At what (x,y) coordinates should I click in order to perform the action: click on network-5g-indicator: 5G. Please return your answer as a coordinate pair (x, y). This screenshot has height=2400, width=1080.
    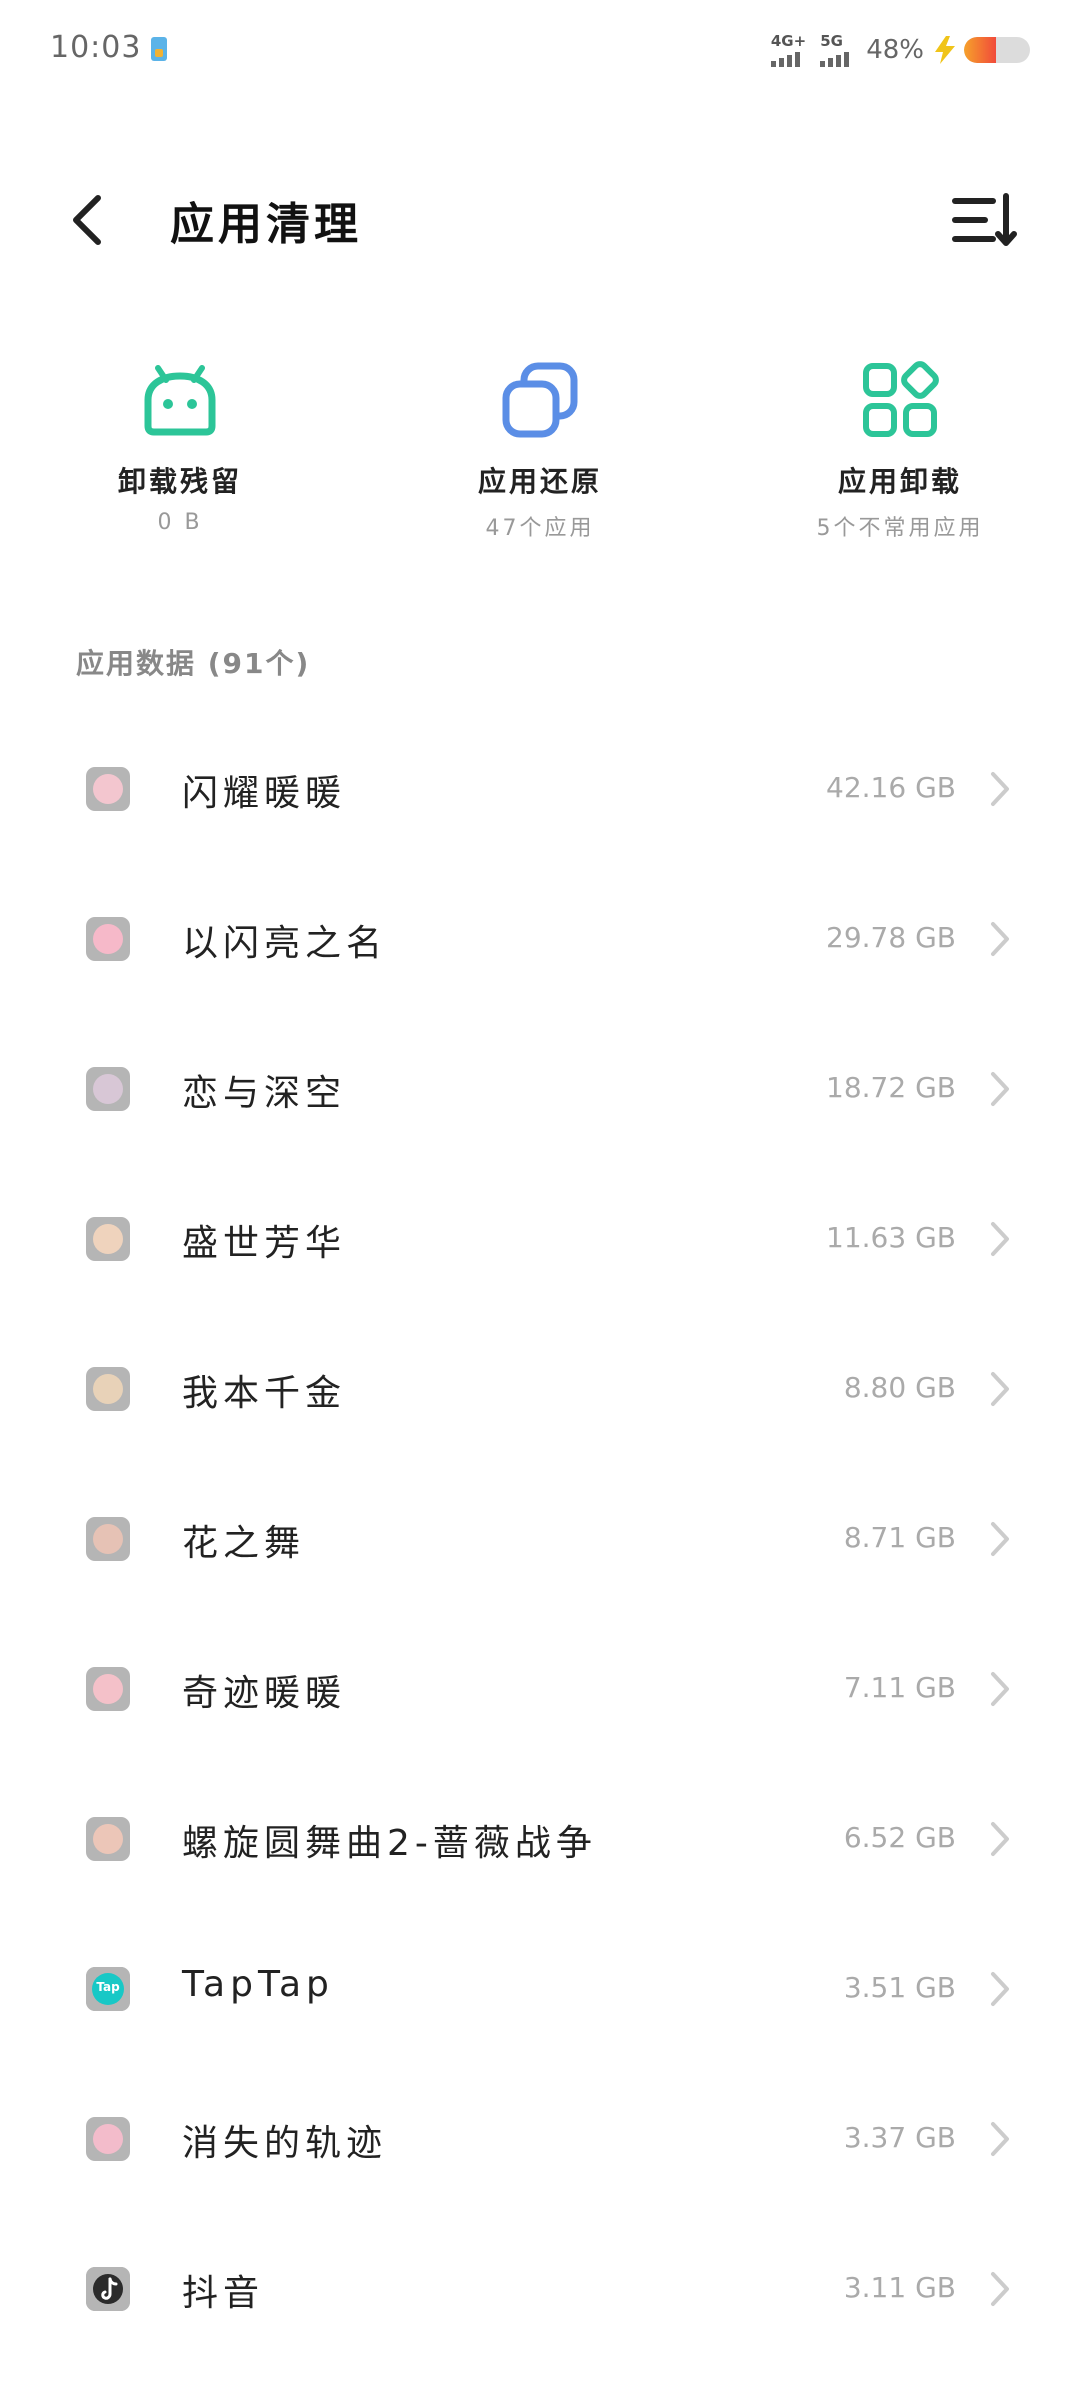
    Looking at the image, I should click on (836, 49).